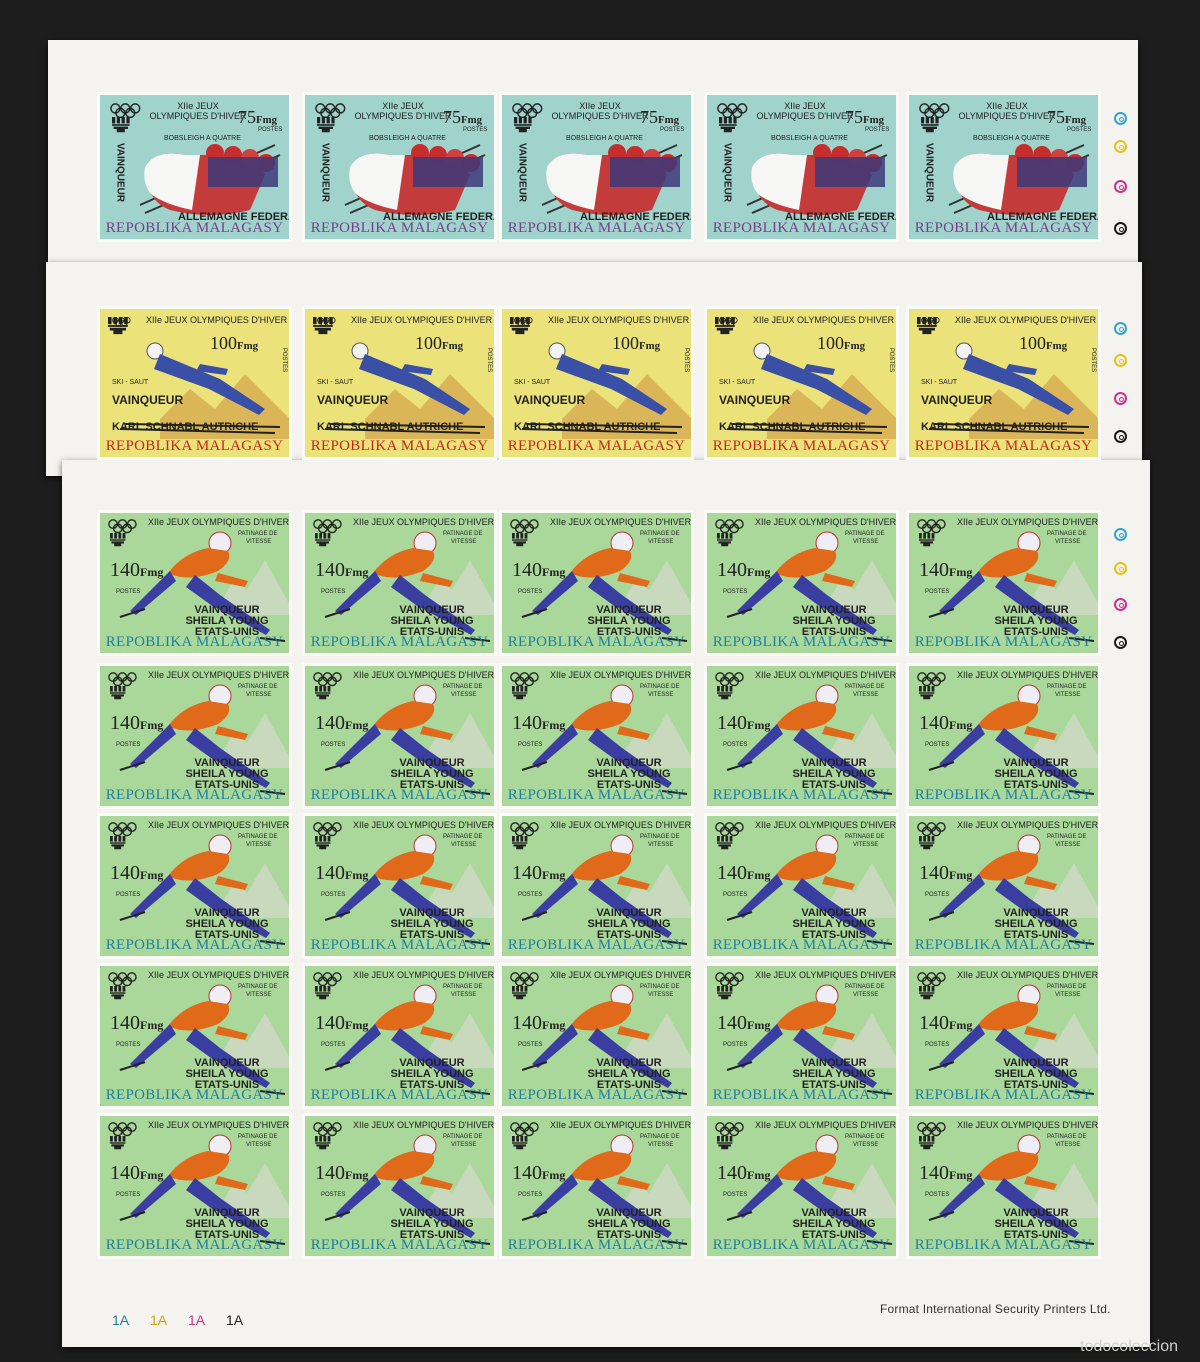 This screenshot has width=1200, height=1362. What do you see at coordinates (649, 117) in the screenshot?
I see `value-number: 75` at bounding box center [649, 117].